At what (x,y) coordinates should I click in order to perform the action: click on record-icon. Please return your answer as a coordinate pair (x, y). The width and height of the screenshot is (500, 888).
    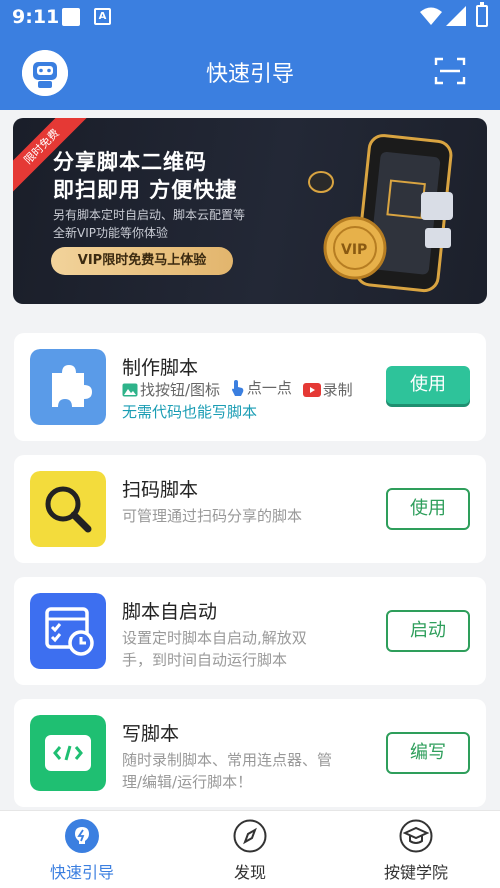
    Looking at the image, I should click on (311, 389).